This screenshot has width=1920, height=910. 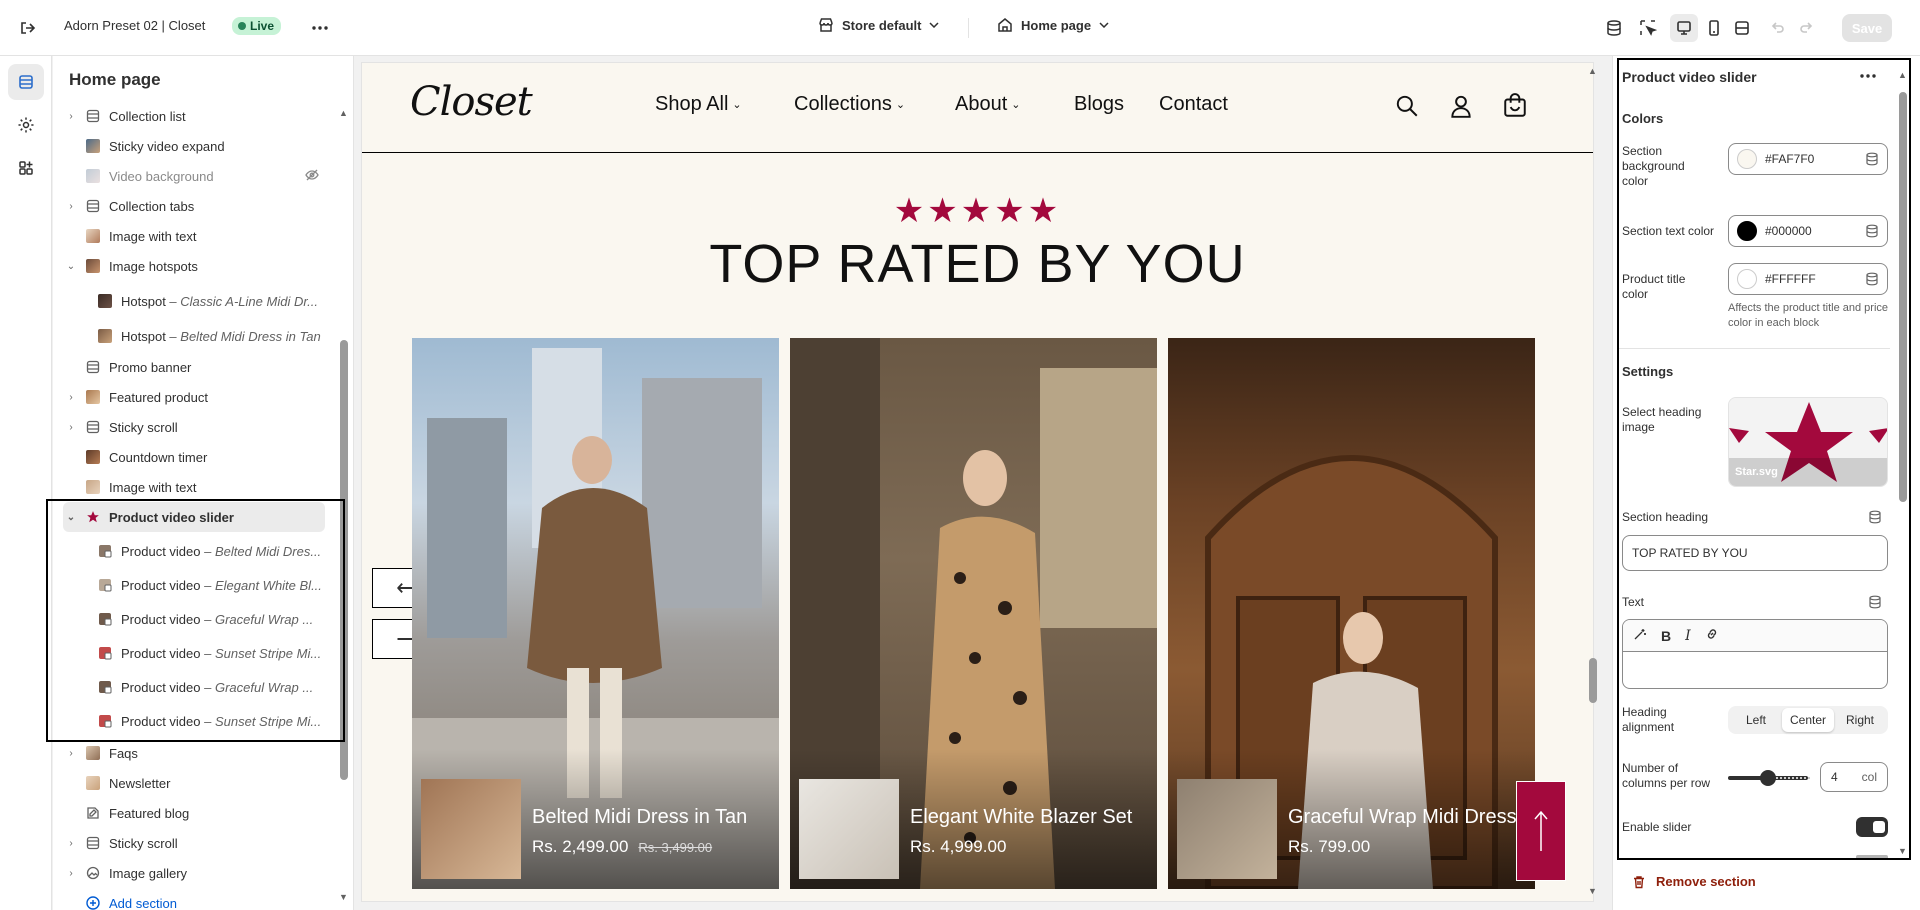 What do you see at coordinates (1808, 159) in the screenshot?
I see `bg-color-picker: #FAF7F0` at bounding box center [1808, 159].